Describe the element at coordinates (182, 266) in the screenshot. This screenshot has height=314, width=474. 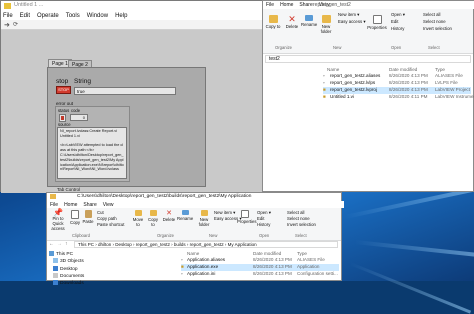
I see `application-icon: ■` at that location.